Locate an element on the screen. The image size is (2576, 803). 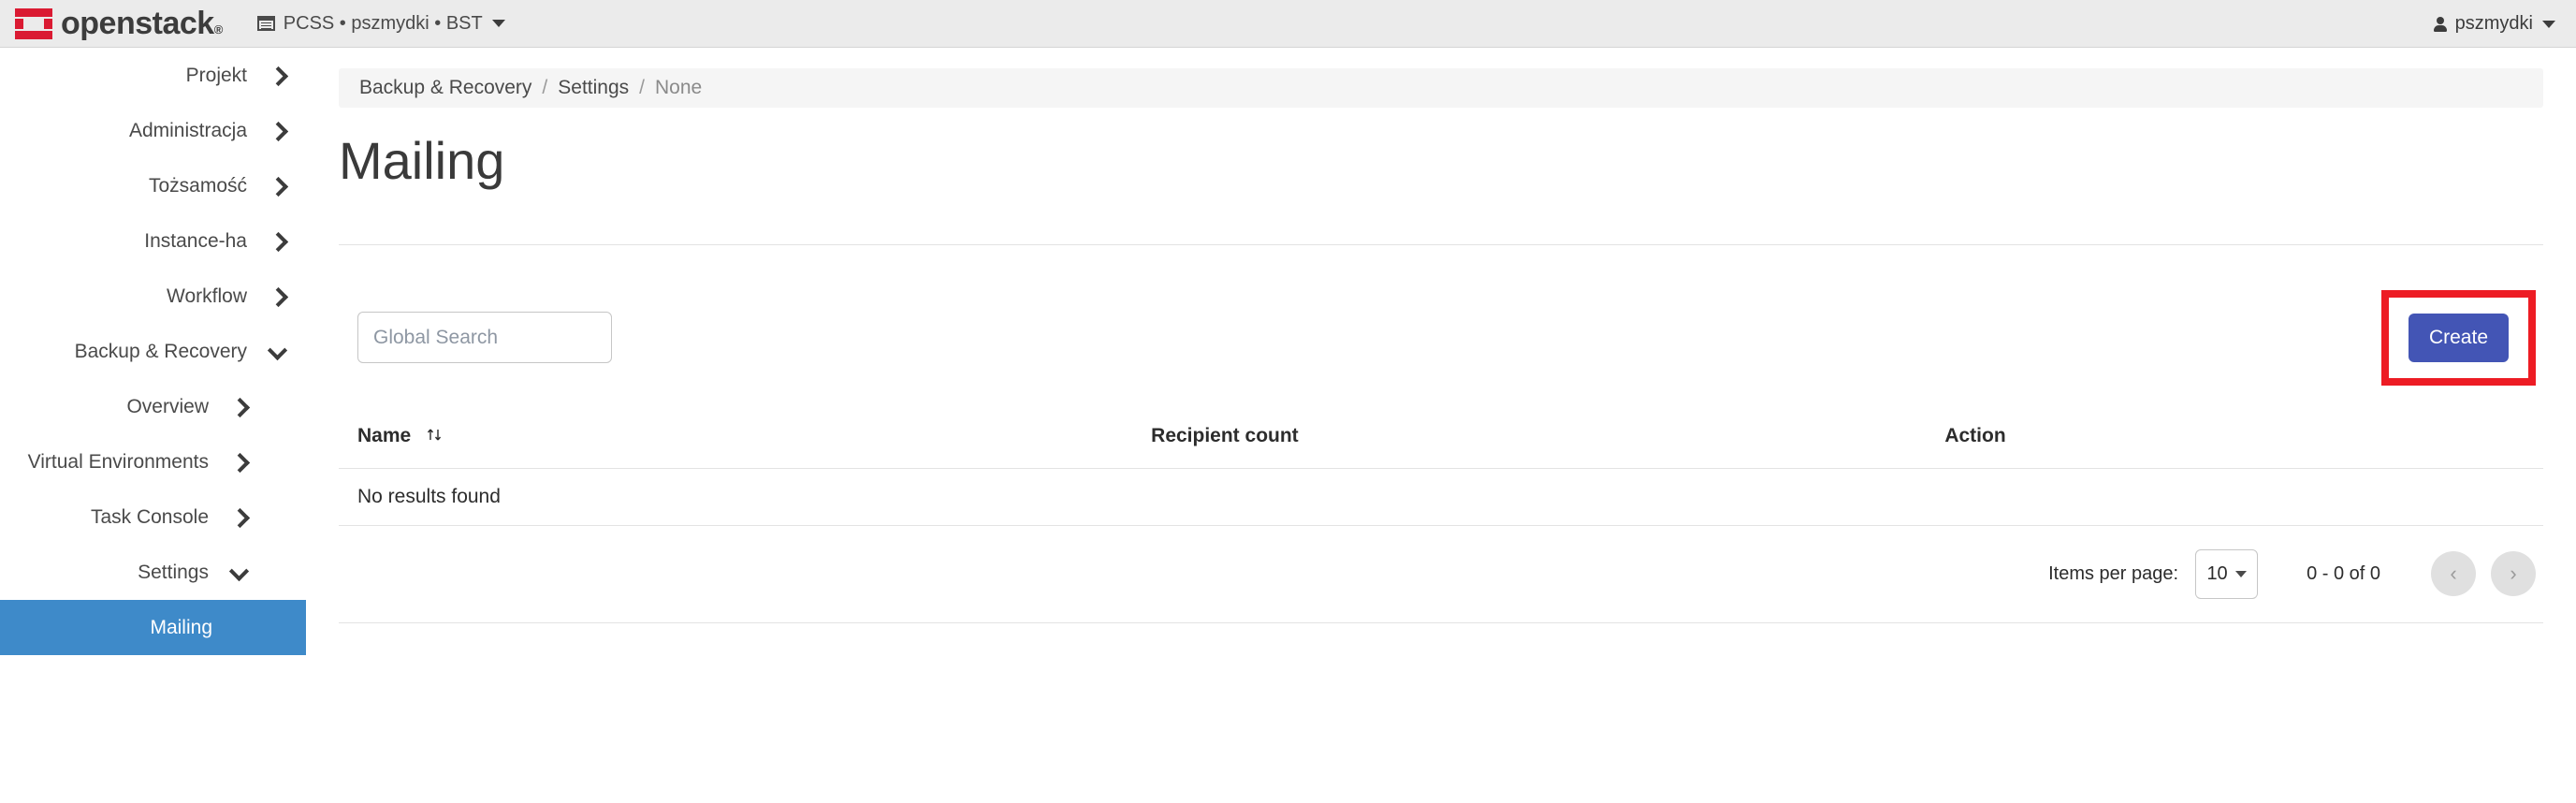
sidebar-item-mailing: Mailing is located at coordinates (153, 628).